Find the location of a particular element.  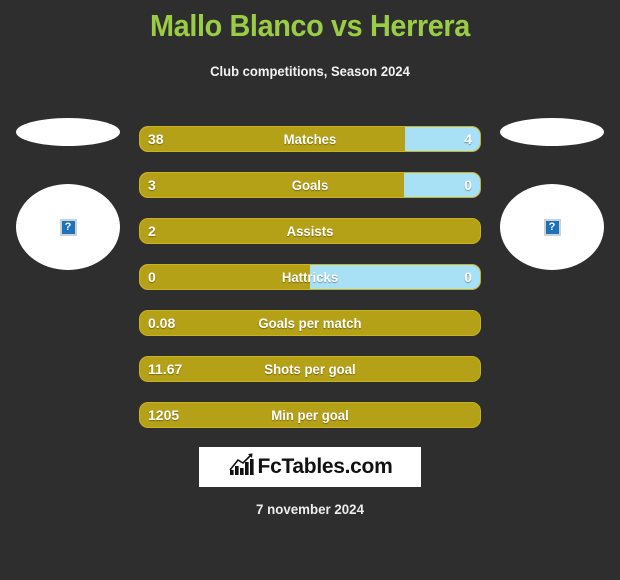

page-title: Mallo Blanco vs Herrera is located at coordinates (310, 25).